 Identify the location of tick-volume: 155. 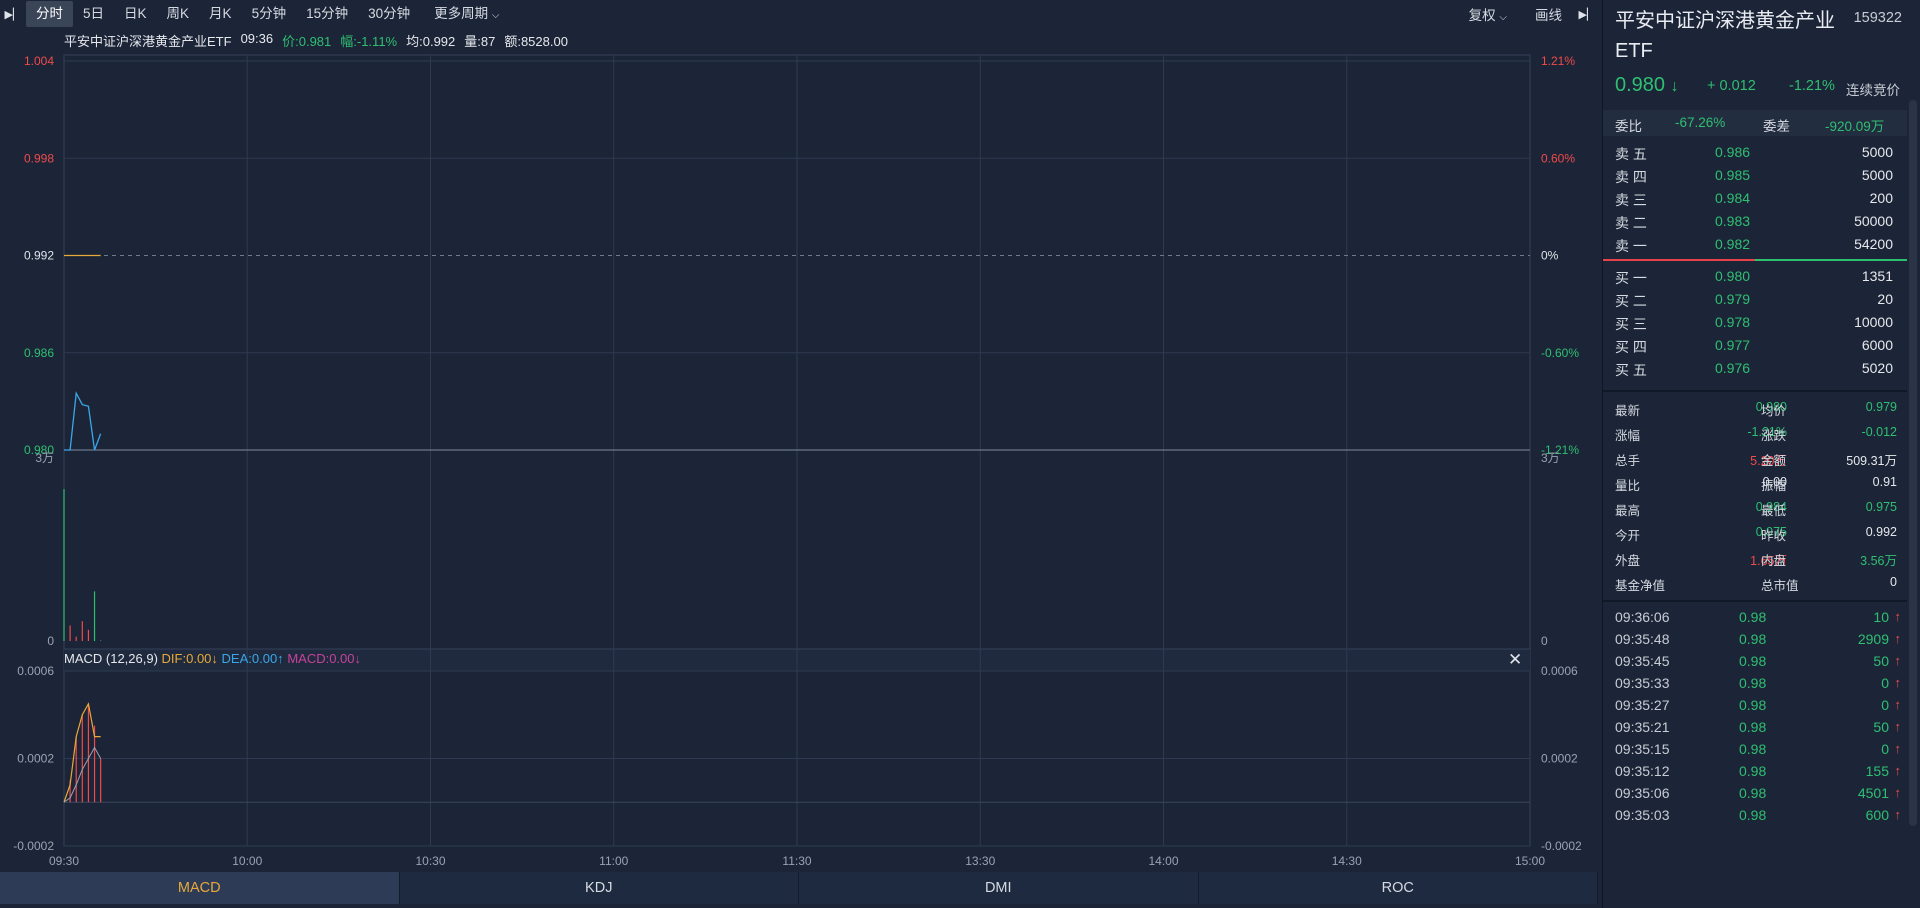
(1877, 771).